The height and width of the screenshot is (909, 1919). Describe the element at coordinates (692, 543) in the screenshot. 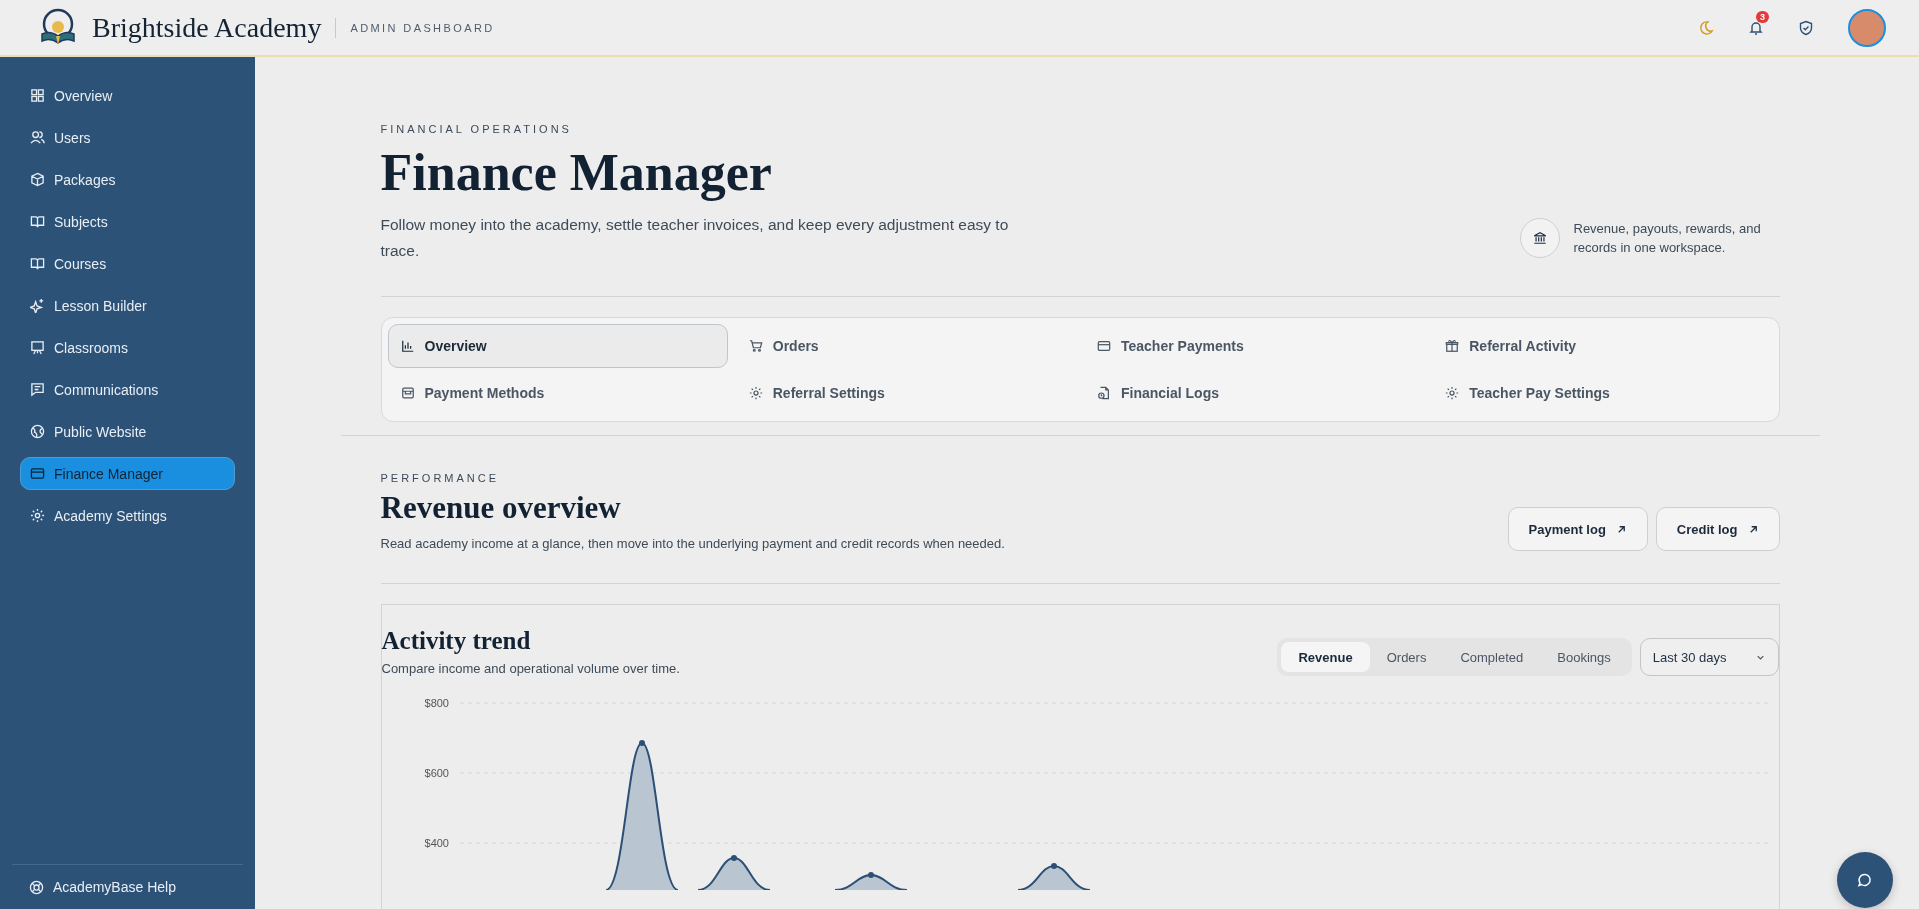

I see `section-description: Read academy income at a glance, then move into the underlying payment and credit records when needed.` at that location.